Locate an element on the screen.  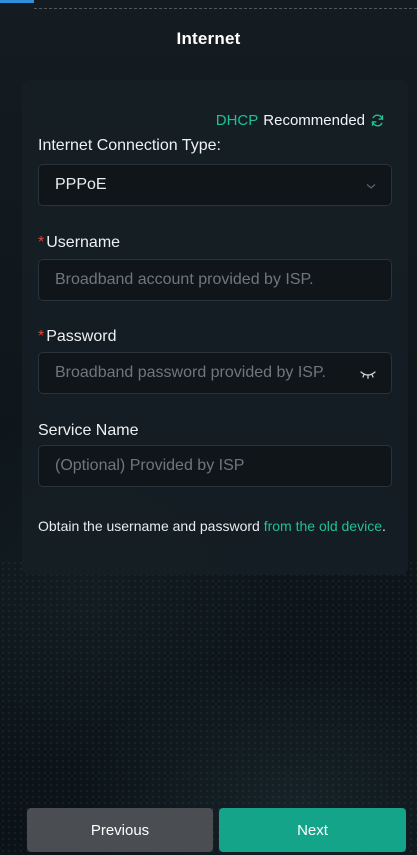
service-name-field is located at coordinates (215, 466).